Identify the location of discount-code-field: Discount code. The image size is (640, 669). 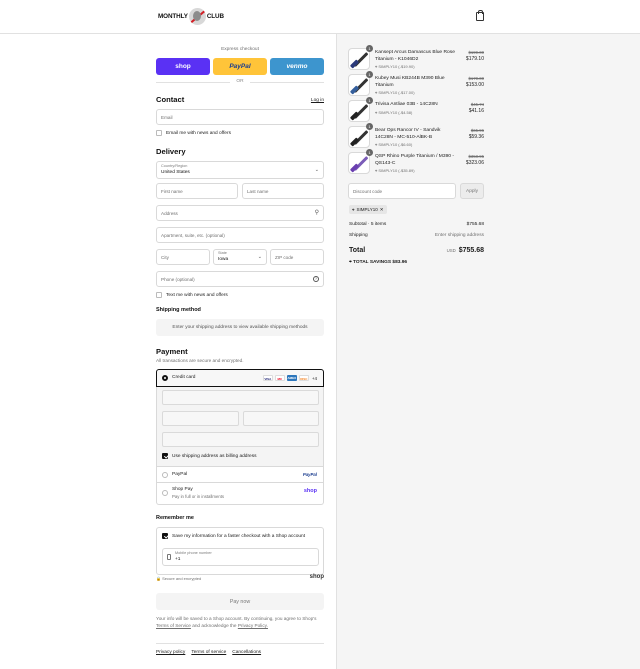
(402, 191).